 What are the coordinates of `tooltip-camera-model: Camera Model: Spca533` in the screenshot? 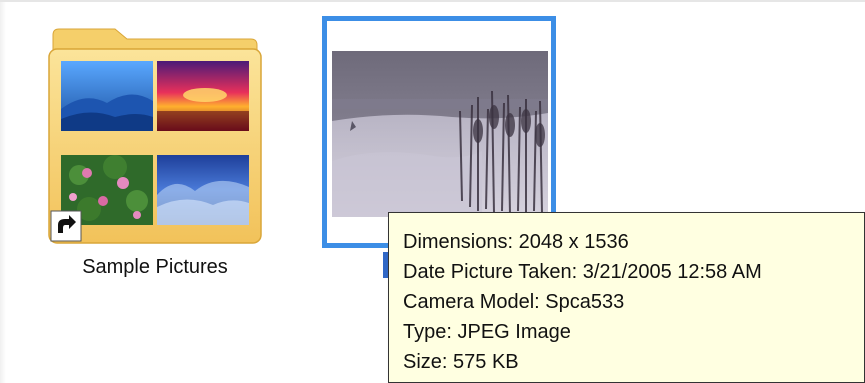 It's located at (514, 302).